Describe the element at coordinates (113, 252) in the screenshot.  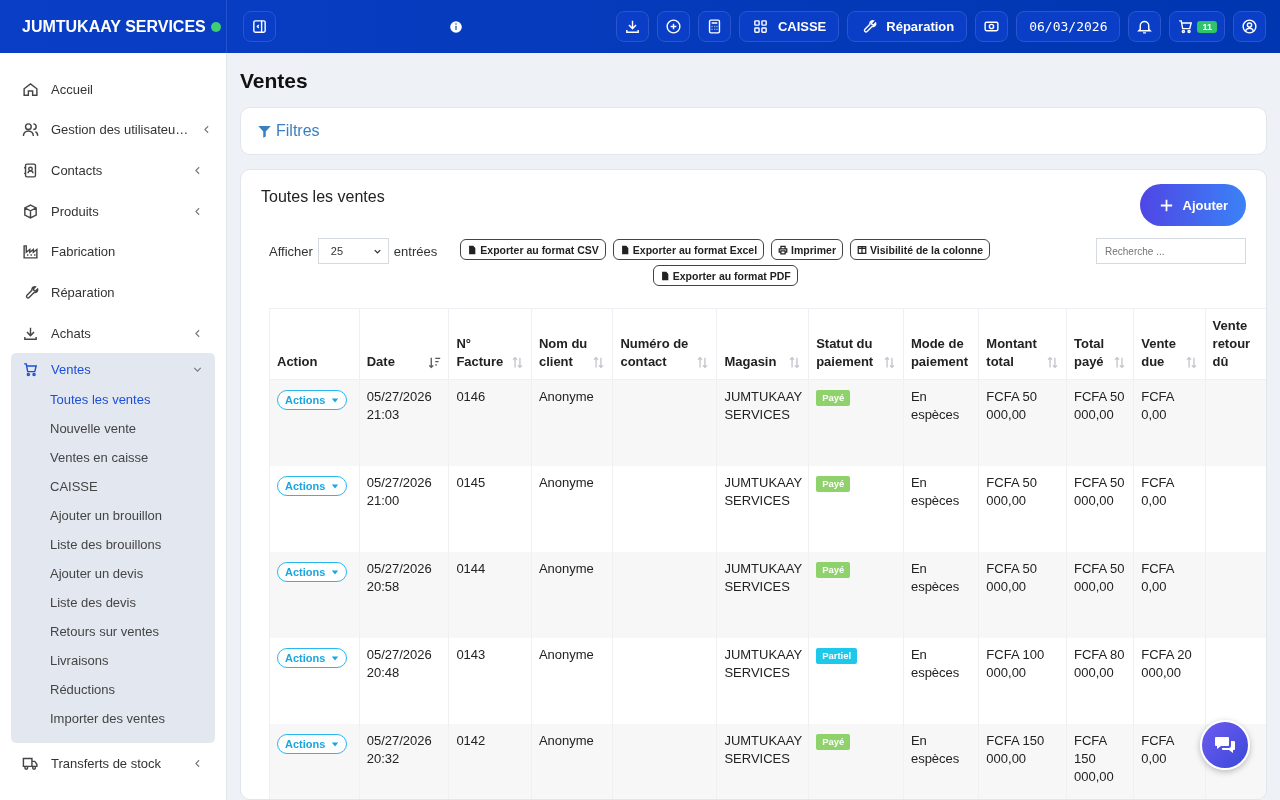
I see `sidebar-item: Fabrication` at that location.